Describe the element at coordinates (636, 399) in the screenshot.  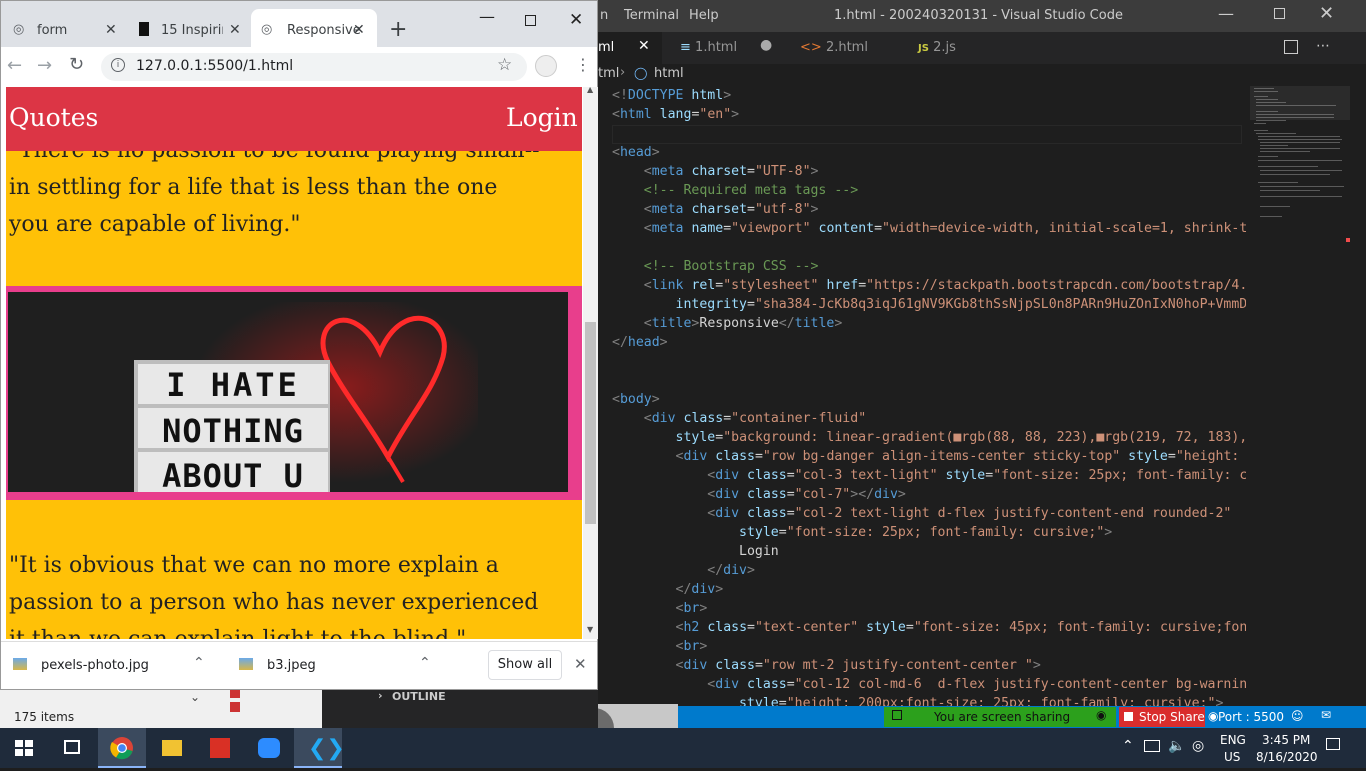
I see `code-line: <body>` at that location.